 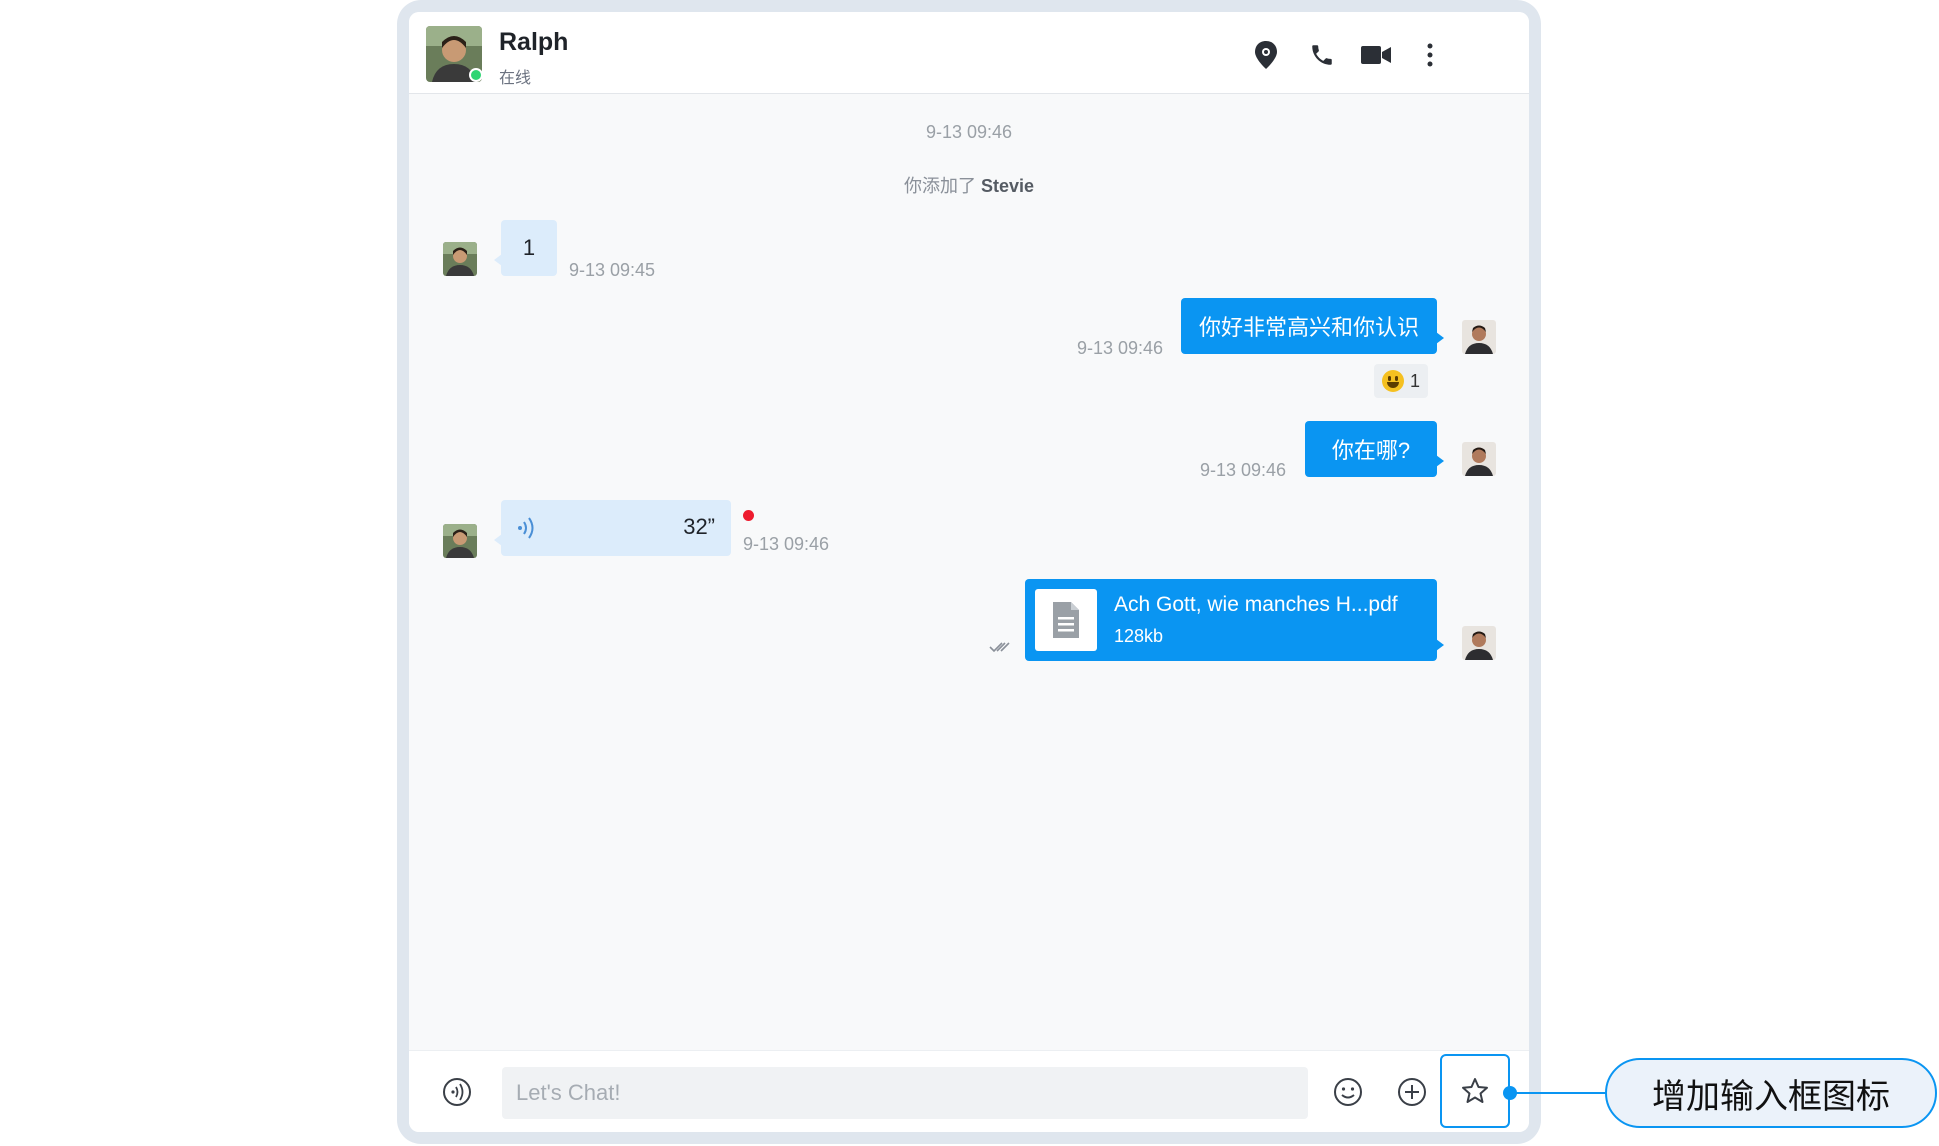 I want to click on message-reaction: 1, so click(x=1401, y=381).